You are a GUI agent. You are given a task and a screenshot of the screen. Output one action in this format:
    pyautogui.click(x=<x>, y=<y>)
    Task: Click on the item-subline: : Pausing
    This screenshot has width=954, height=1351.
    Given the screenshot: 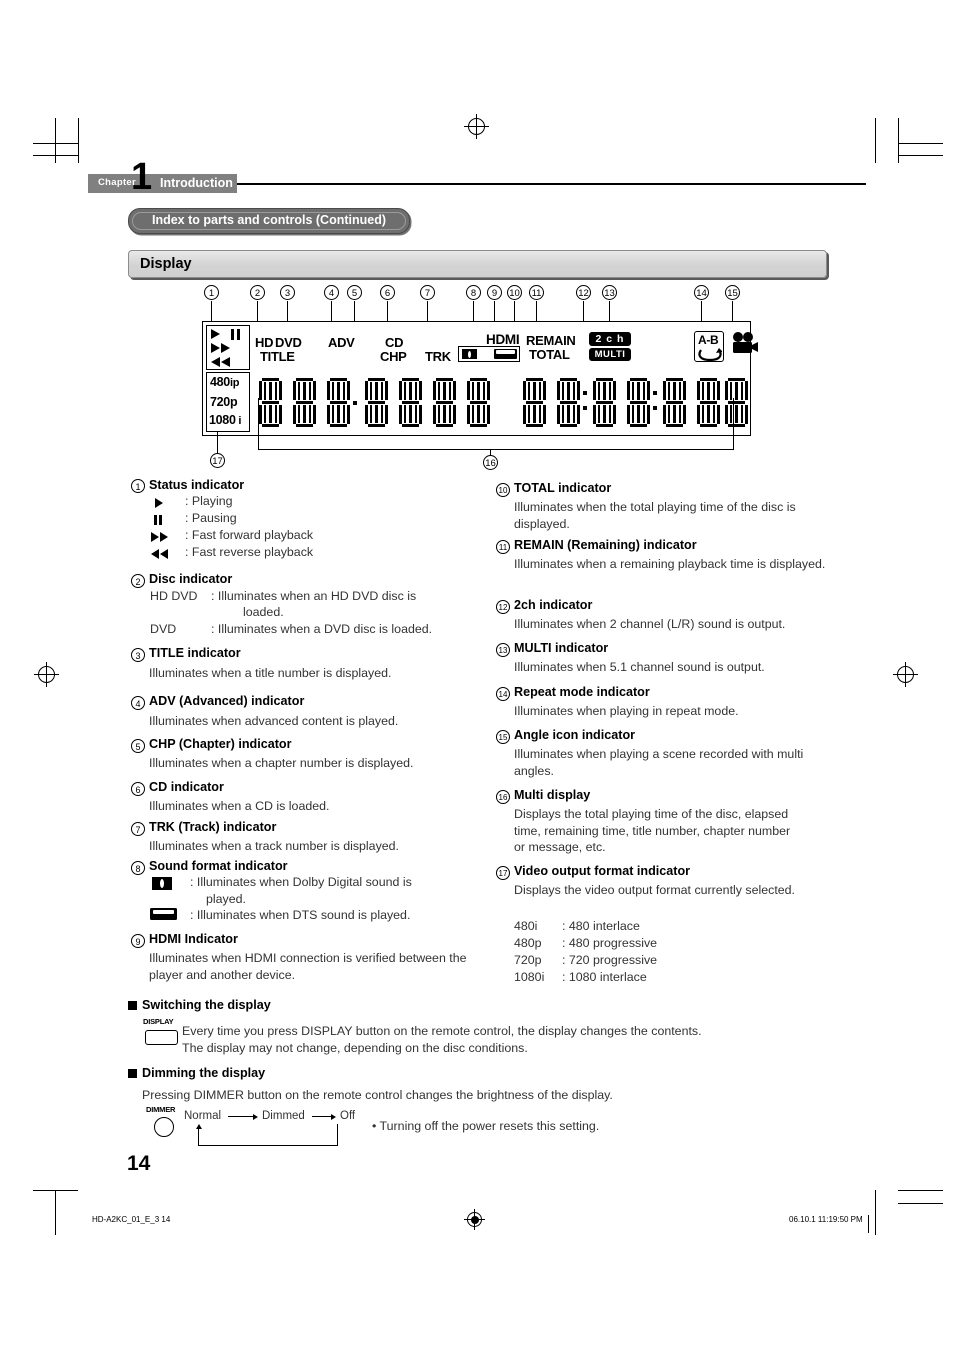 What is the action you would take?
    pyautogui.click(x=211, y=518)
    